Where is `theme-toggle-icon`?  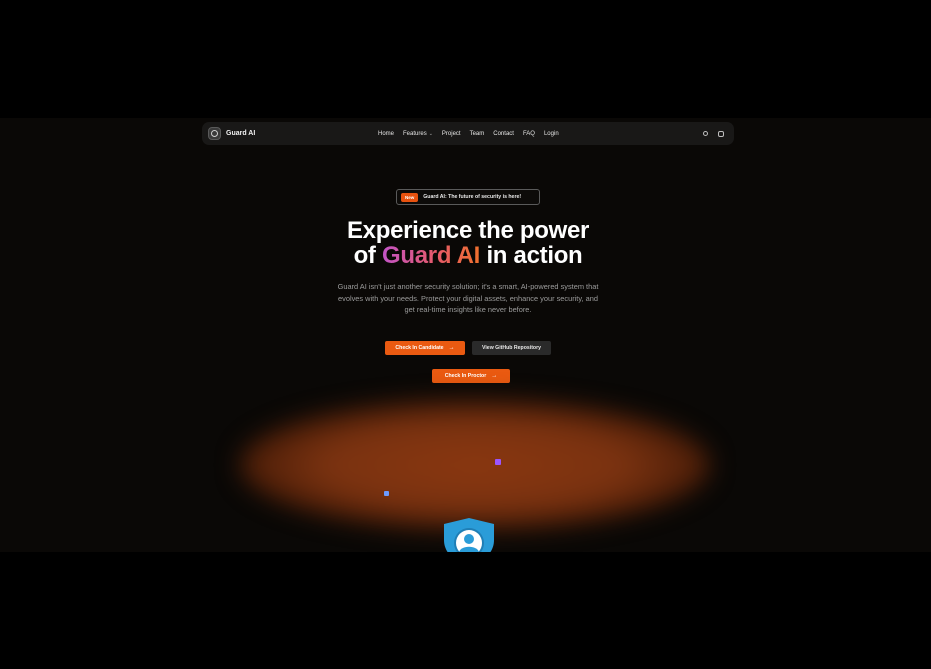 theme-toggle-icon is located at coordinates (705, 133).